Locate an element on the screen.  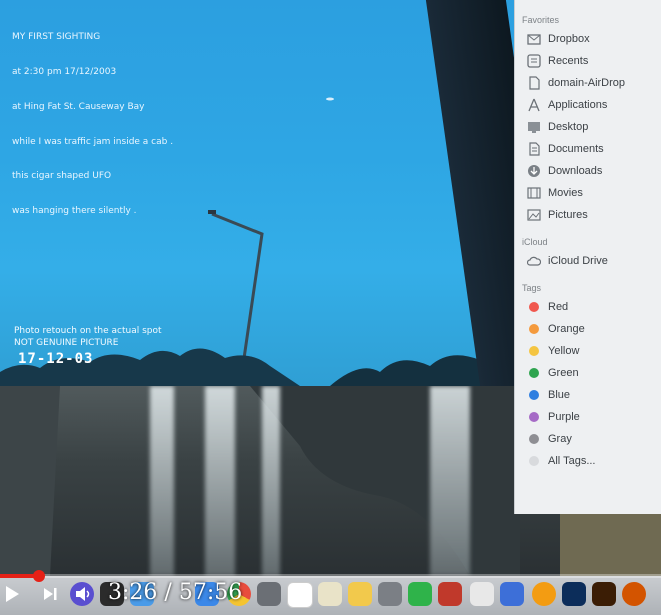
icloud-header: iCloud is located at coordinates (535, 242).